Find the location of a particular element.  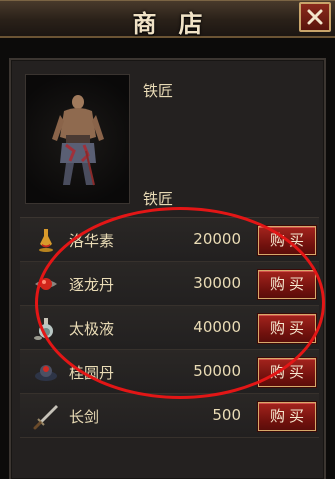

item-name: 洛华素 is located at coordinates (92, 241).